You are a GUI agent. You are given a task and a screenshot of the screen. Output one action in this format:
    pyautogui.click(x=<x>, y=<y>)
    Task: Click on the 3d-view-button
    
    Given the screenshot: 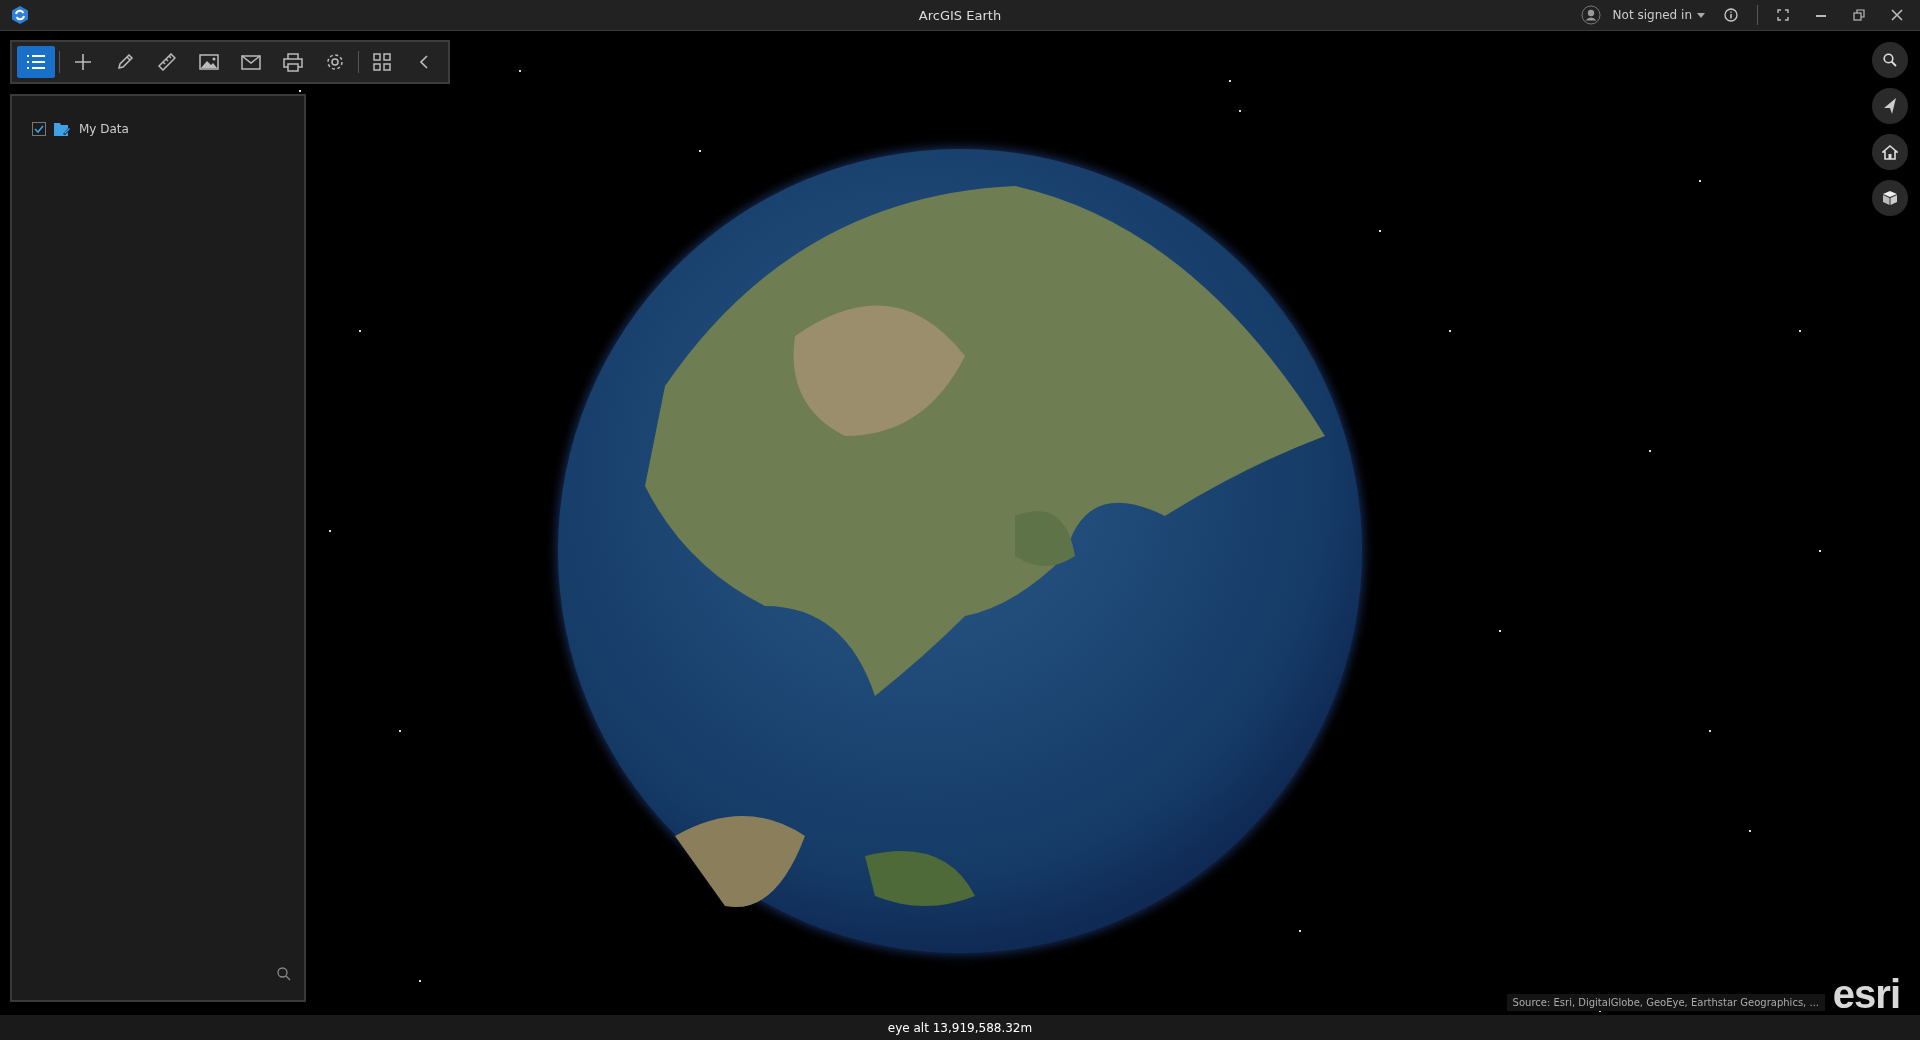 What is the action you would take?
    pyautogui.click(x=1890, y=198)
    